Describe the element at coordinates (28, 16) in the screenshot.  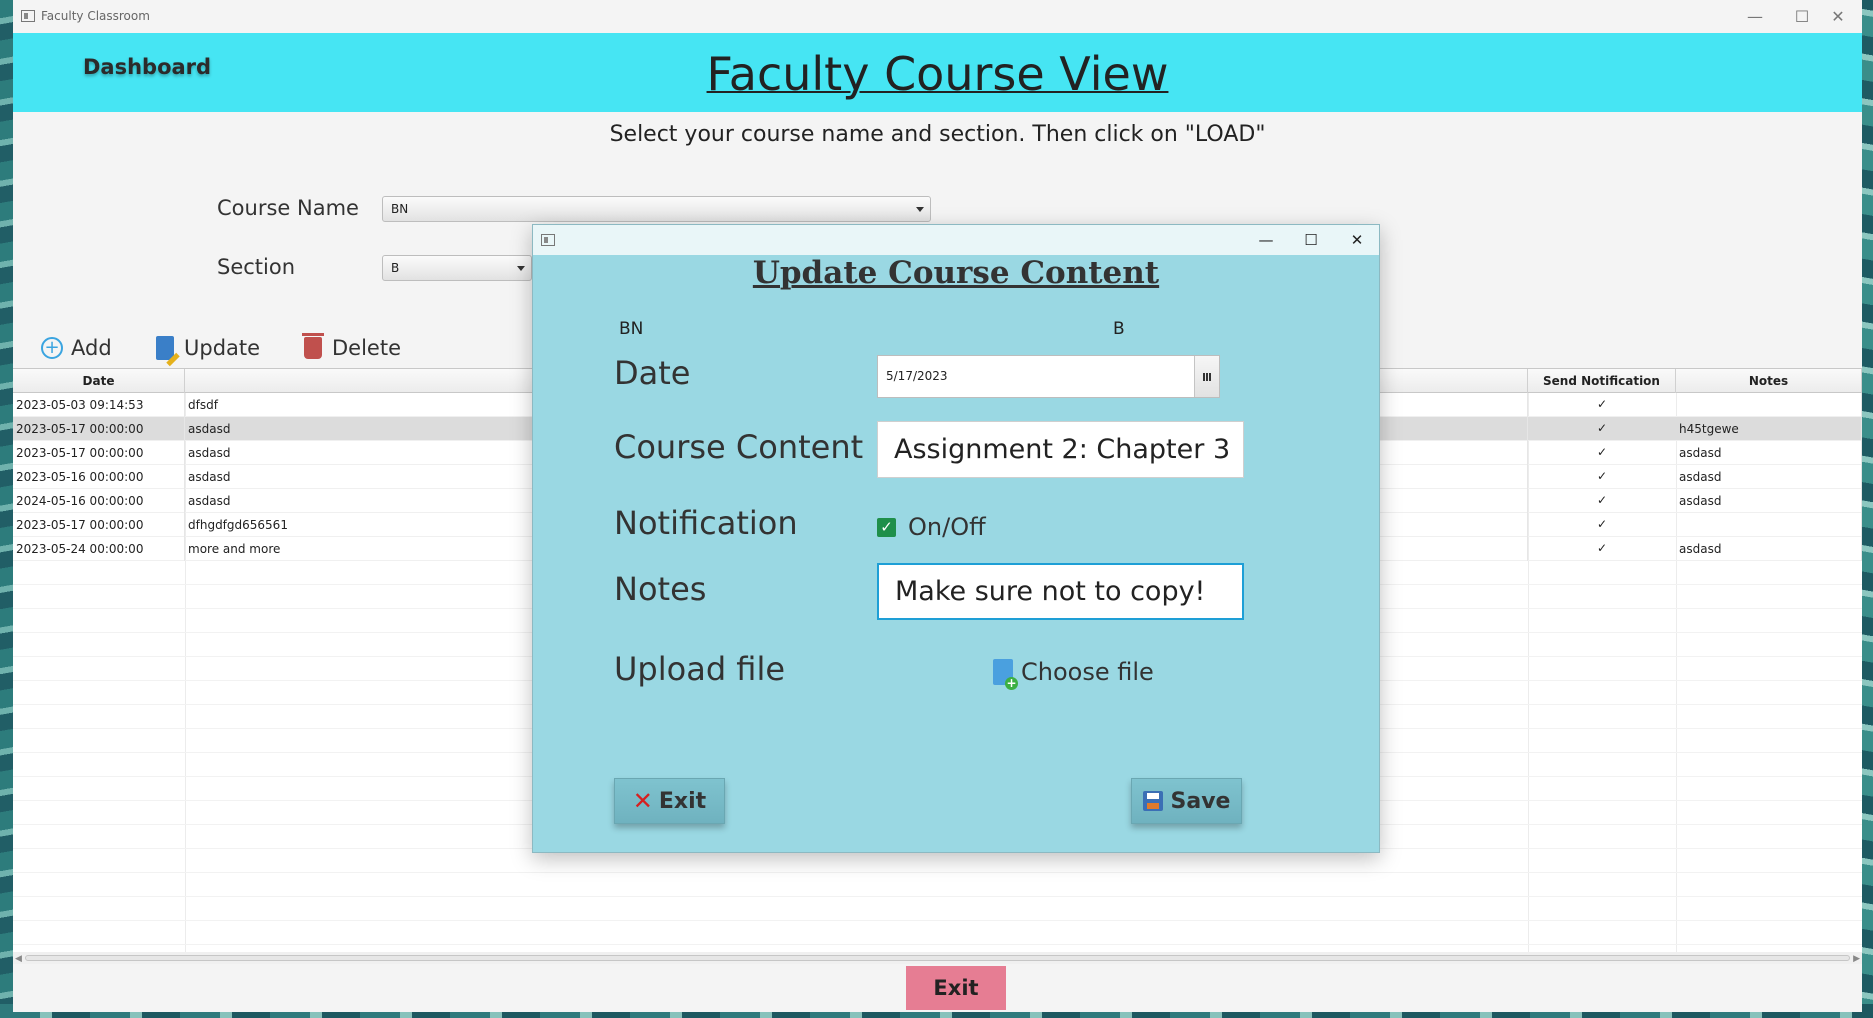
I see `app-window-icon` at that location.